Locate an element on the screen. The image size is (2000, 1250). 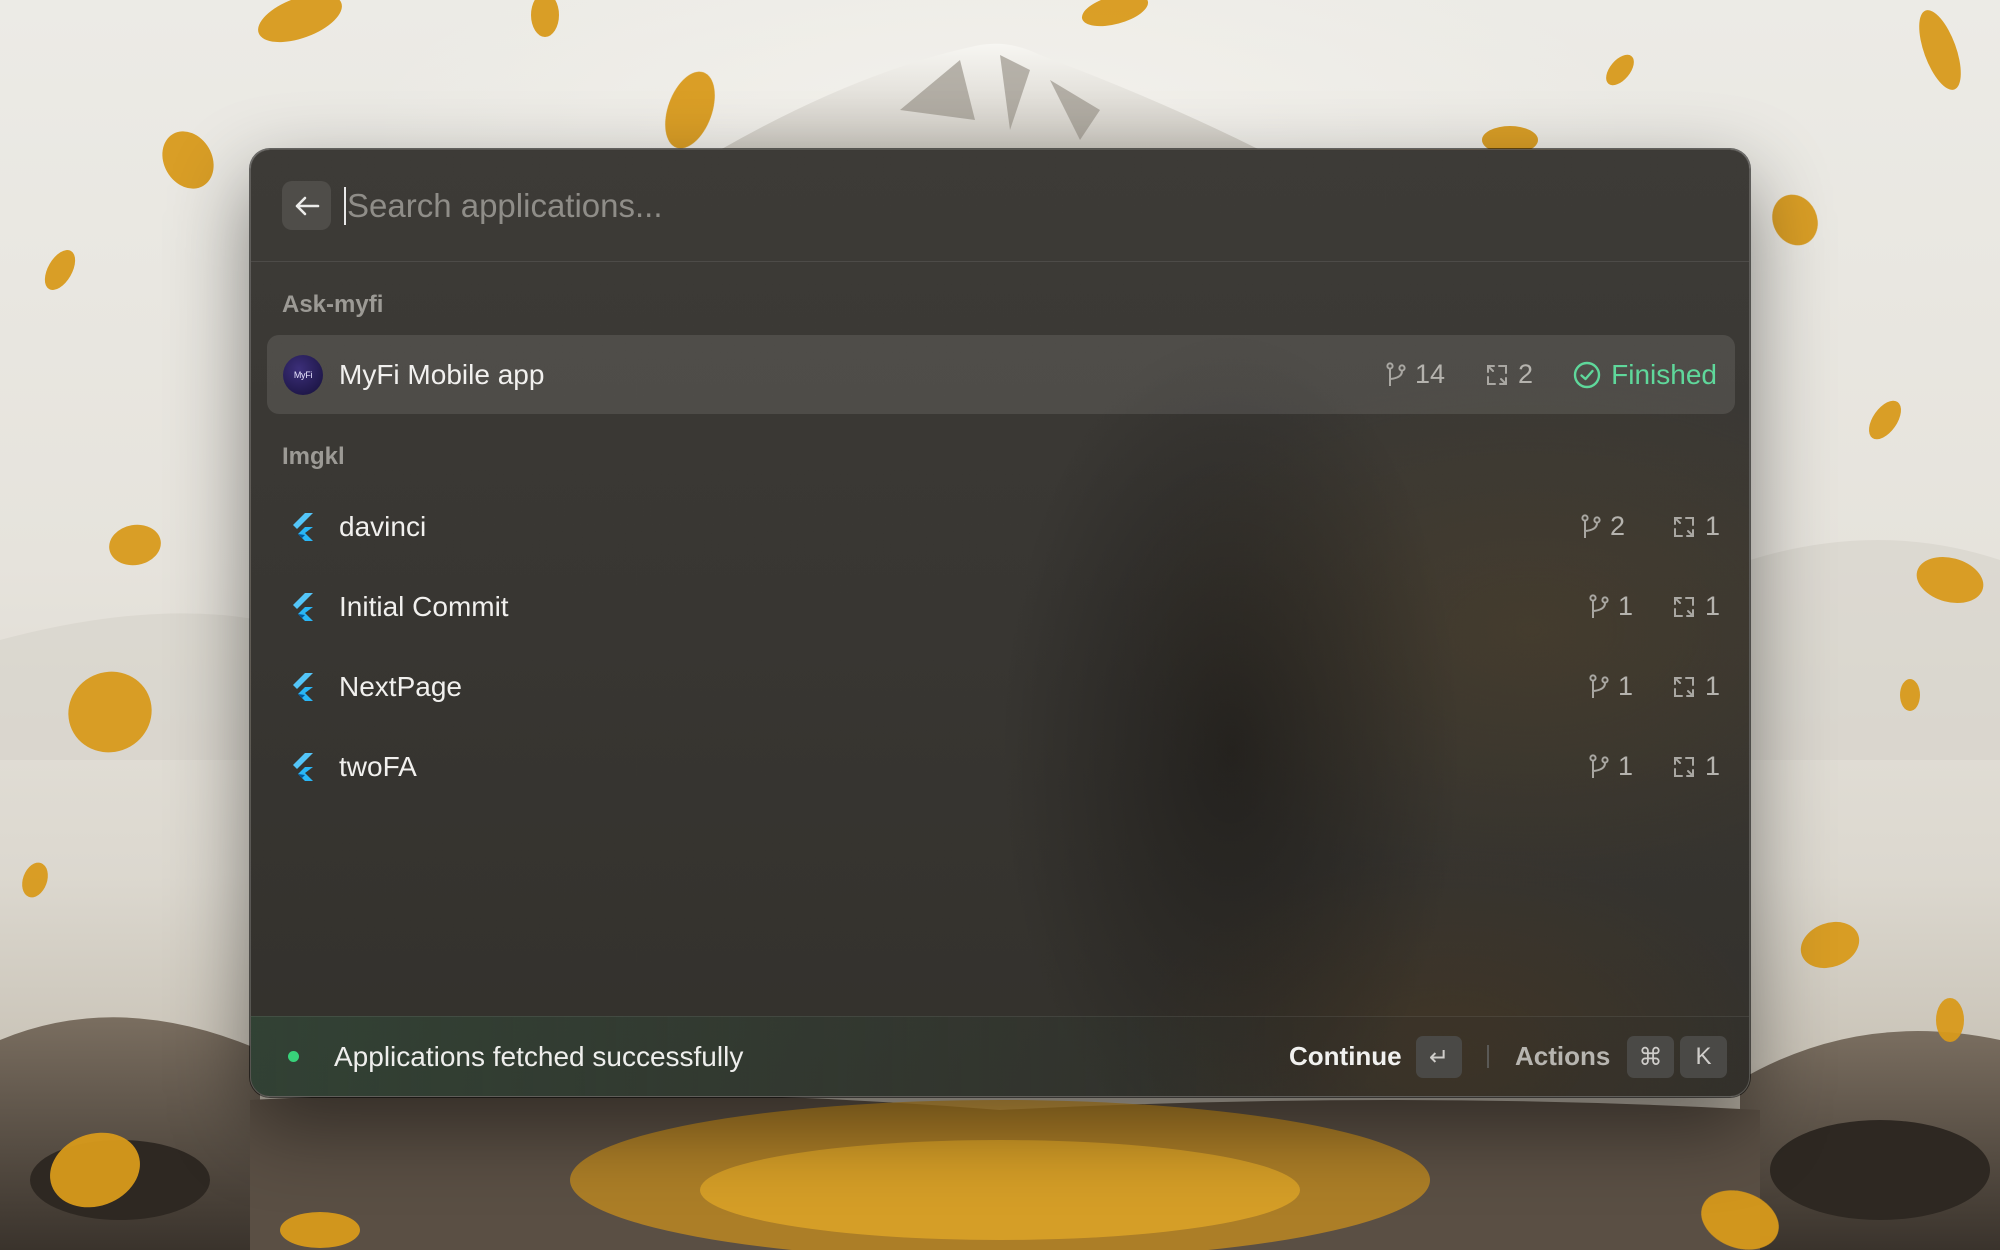
list-item-myfi-mobile-app: MyFi MyFi Mobile app 14 2 Finished is located at coordinates (1001, 374).